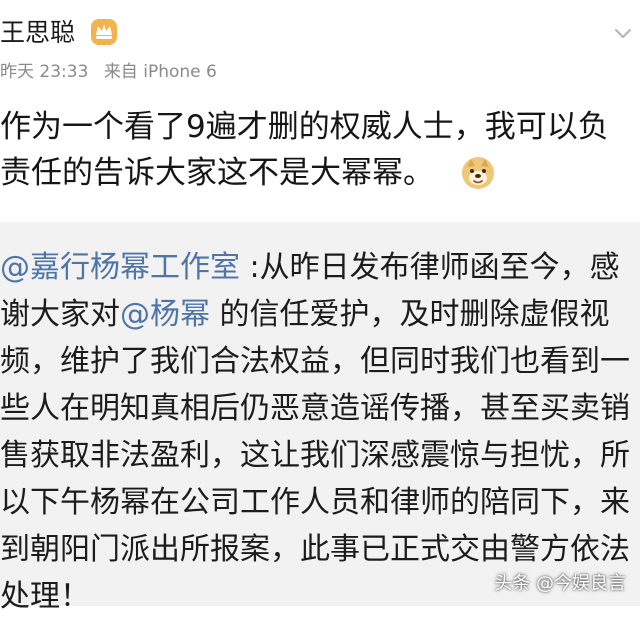  What do you see at coordinates (217, 173) in the screenshot?
I see `post-line-2-text: 责任的告诉大家这不是大幂幂。` at bounding box center [217, 173].